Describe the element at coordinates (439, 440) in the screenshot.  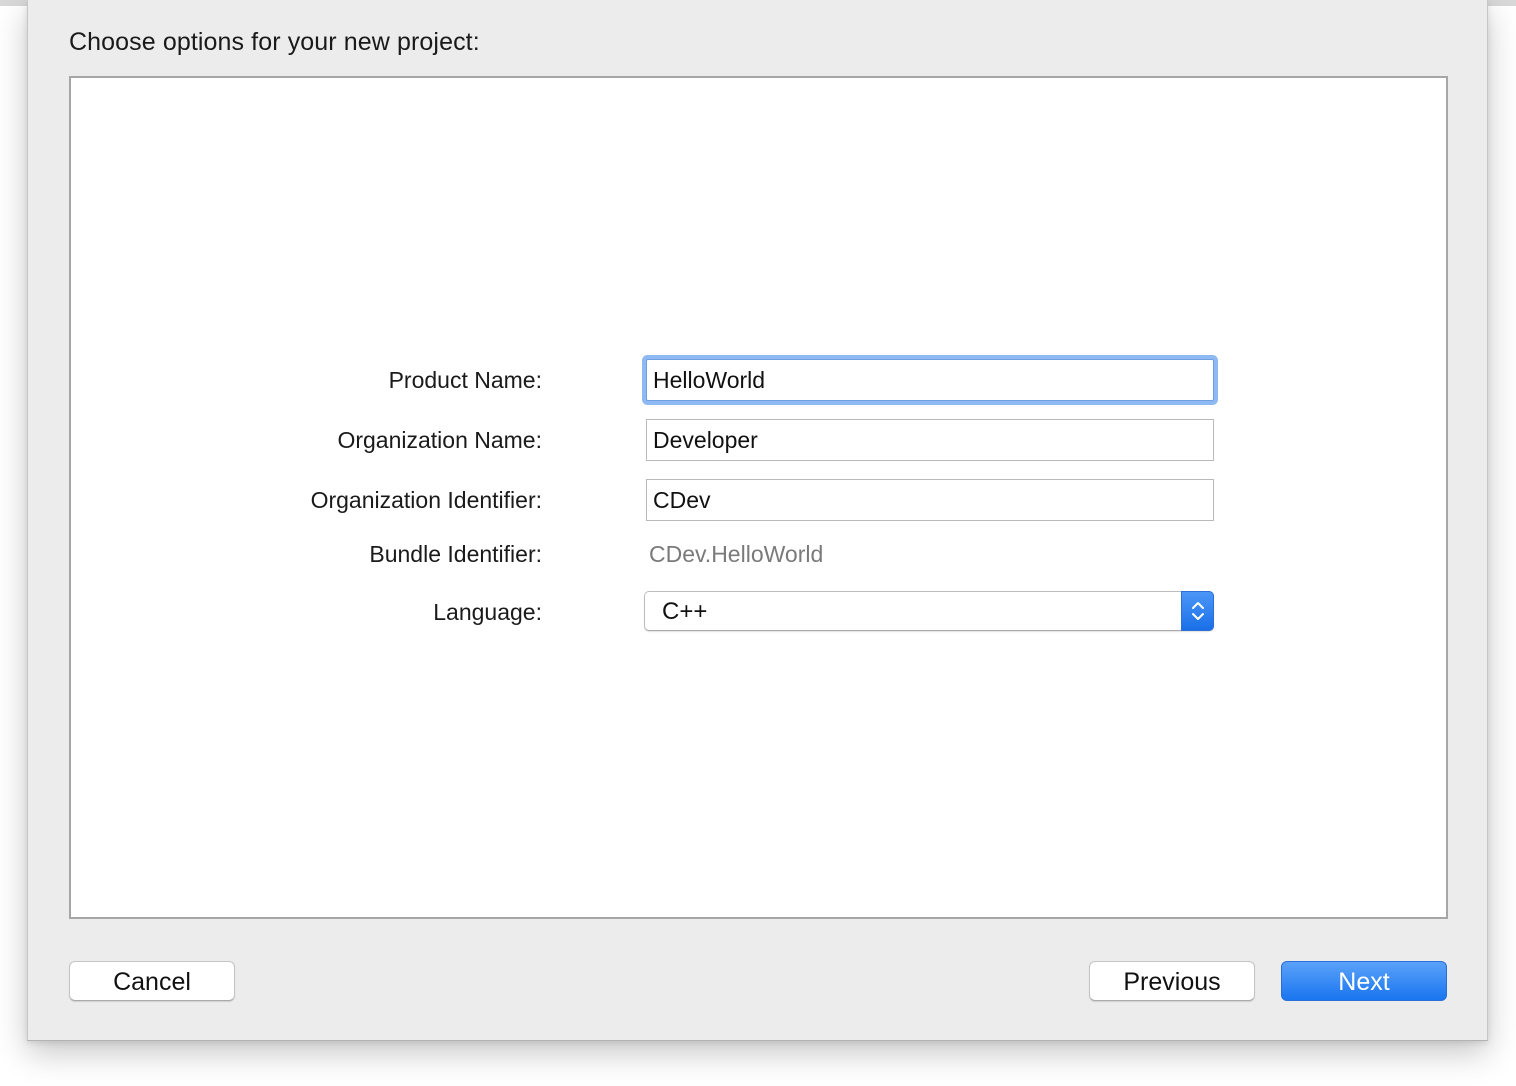
I see `organization-name-label: Organization Name:` at that location.